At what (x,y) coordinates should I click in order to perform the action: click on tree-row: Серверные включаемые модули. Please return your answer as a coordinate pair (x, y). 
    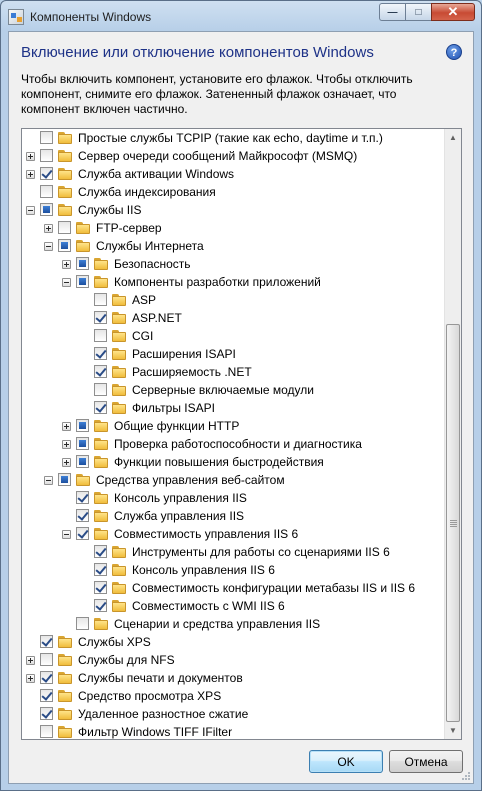
    Looking at the image, I should click on (234, 390).